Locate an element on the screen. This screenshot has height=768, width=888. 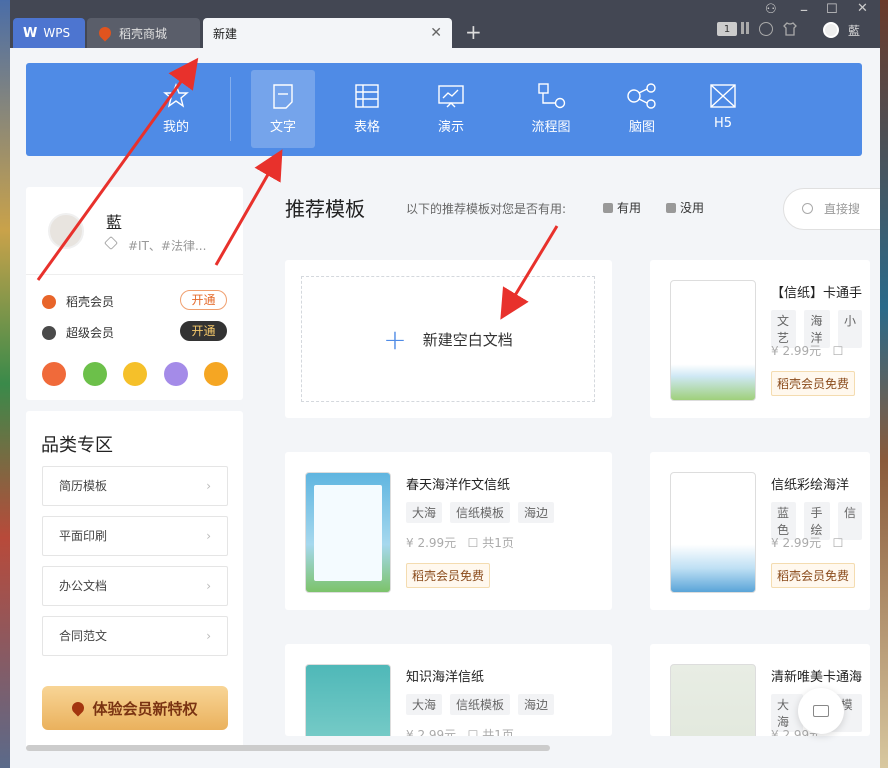
tab-label: 新建 is located at coordinates (225, 33).